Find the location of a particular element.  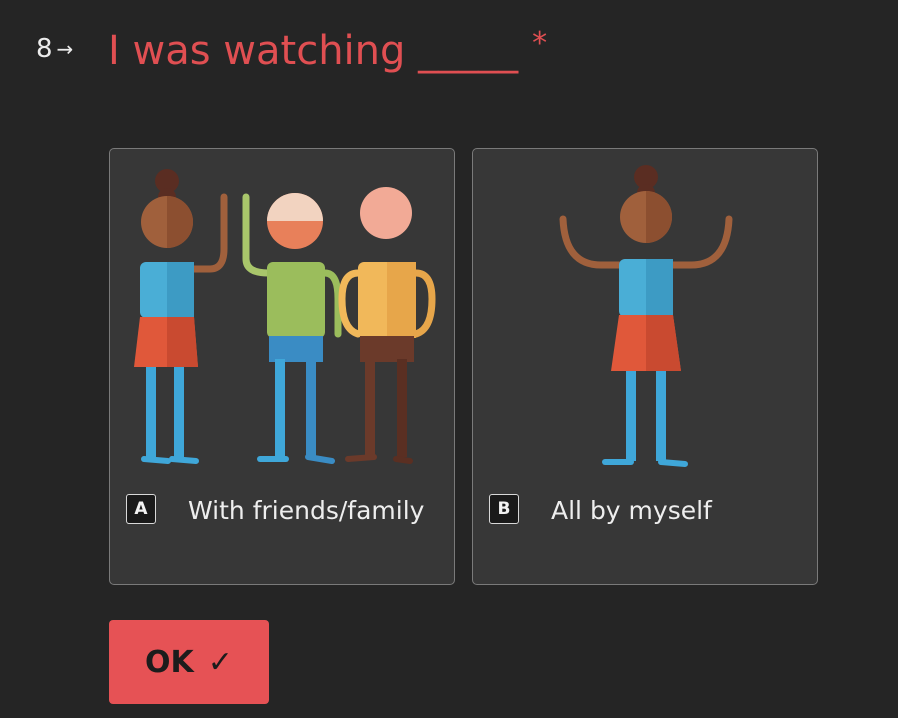

choice-label-a: With friends/family is located at coordinates (306, 510).